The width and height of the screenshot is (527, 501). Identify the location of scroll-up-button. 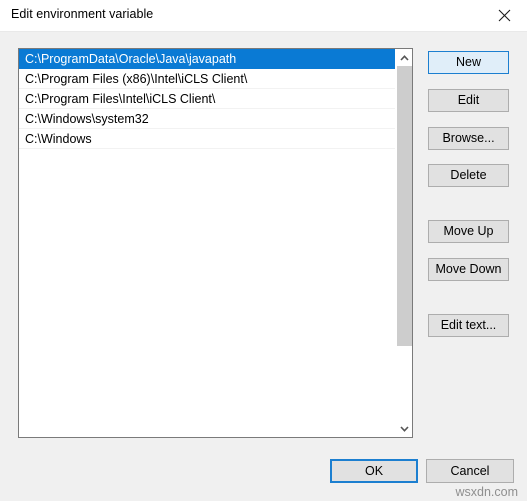
(404, 57).